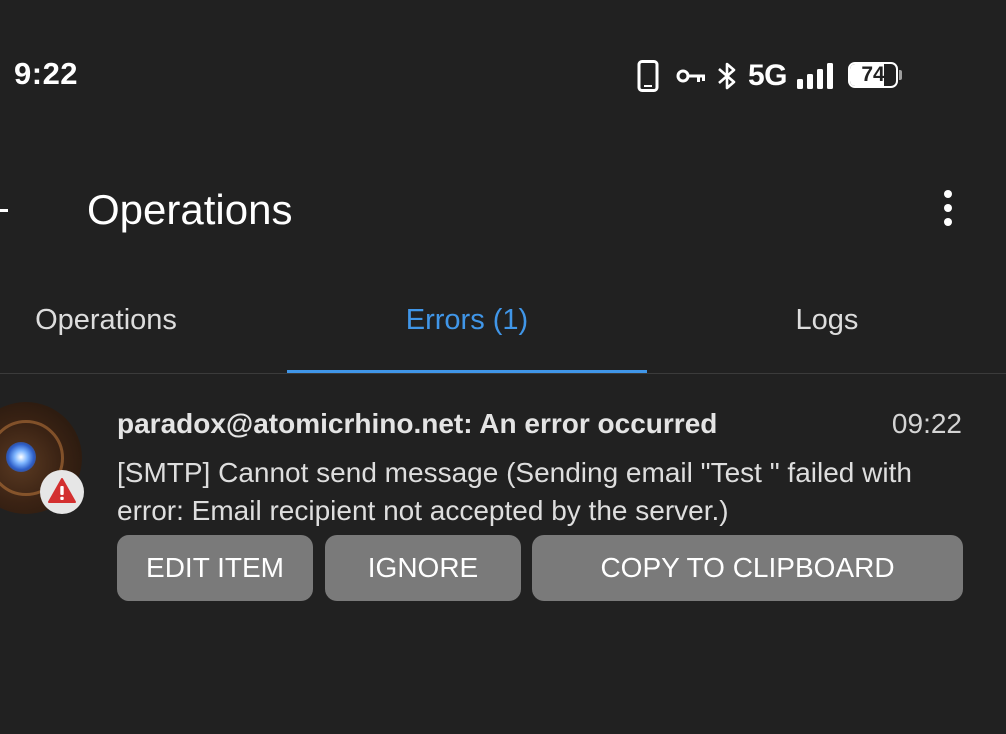  Describe the element at coordinates (215, 568) in the screenshot. I see `edit-item-button: EDIT ITEM` at that location.